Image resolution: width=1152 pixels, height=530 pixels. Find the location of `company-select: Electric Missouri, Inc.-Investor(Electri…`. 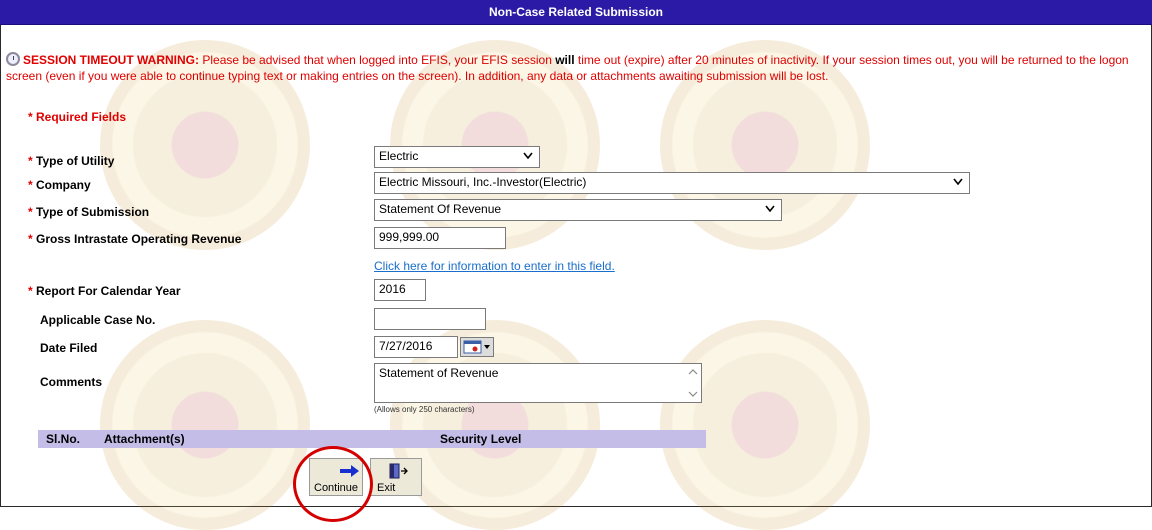

company-select: Electric Missouri, Inc.-Investor(Electri… is located at coordinates (672, 183).